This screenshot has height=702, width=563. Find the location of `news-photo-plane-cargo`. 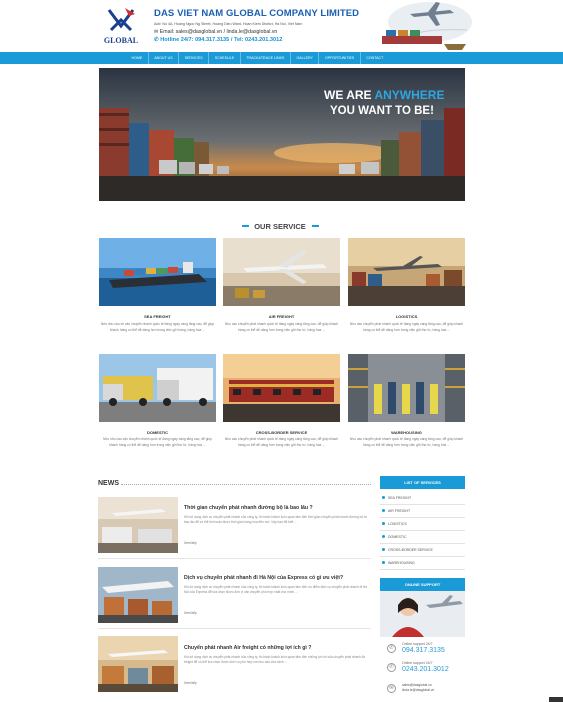

news-photo-plane-cargo is located at coordinates (138, 595).